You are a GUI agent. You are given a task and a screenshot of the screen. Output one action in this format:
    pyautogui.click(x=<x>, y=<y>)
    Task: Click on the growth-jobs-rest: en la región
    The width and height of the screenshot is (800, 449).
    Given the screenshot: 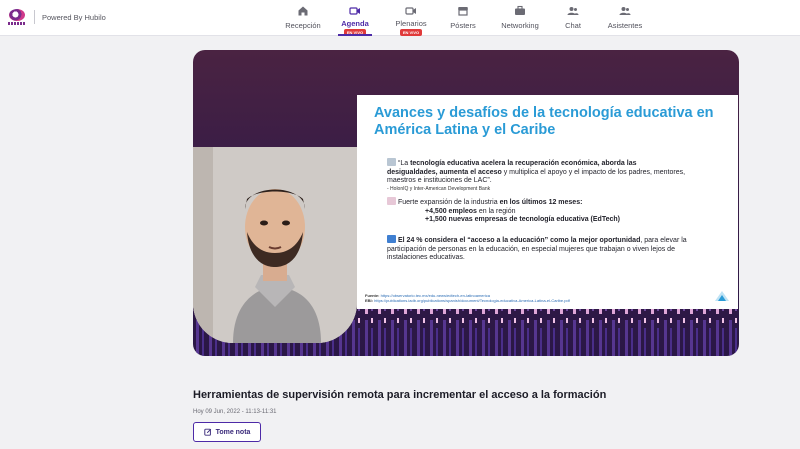 What is the action you would take?
    pyautogui.click(x=496, y=211)
    